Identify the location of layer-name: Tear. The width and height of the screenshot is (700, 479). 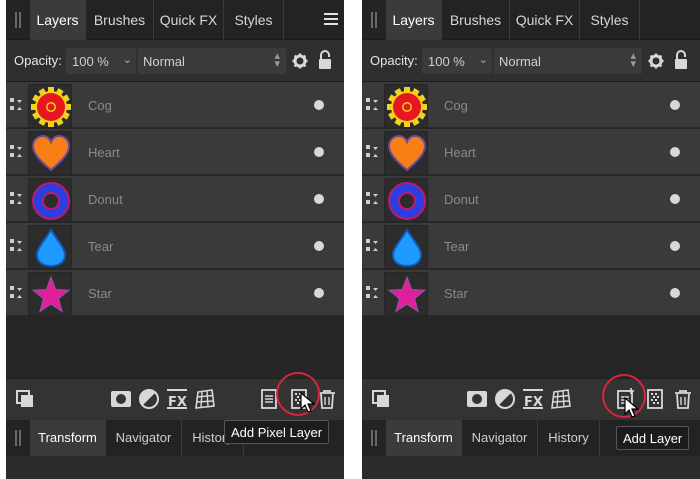
(101, 246).